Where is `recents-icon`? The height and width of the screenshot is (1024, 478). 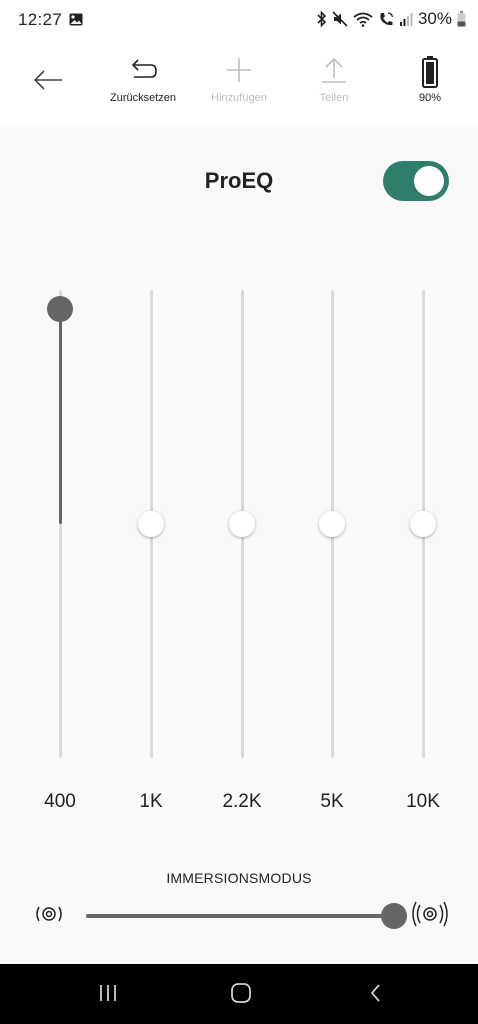
recents-icon is located at coordinates (108, 993).